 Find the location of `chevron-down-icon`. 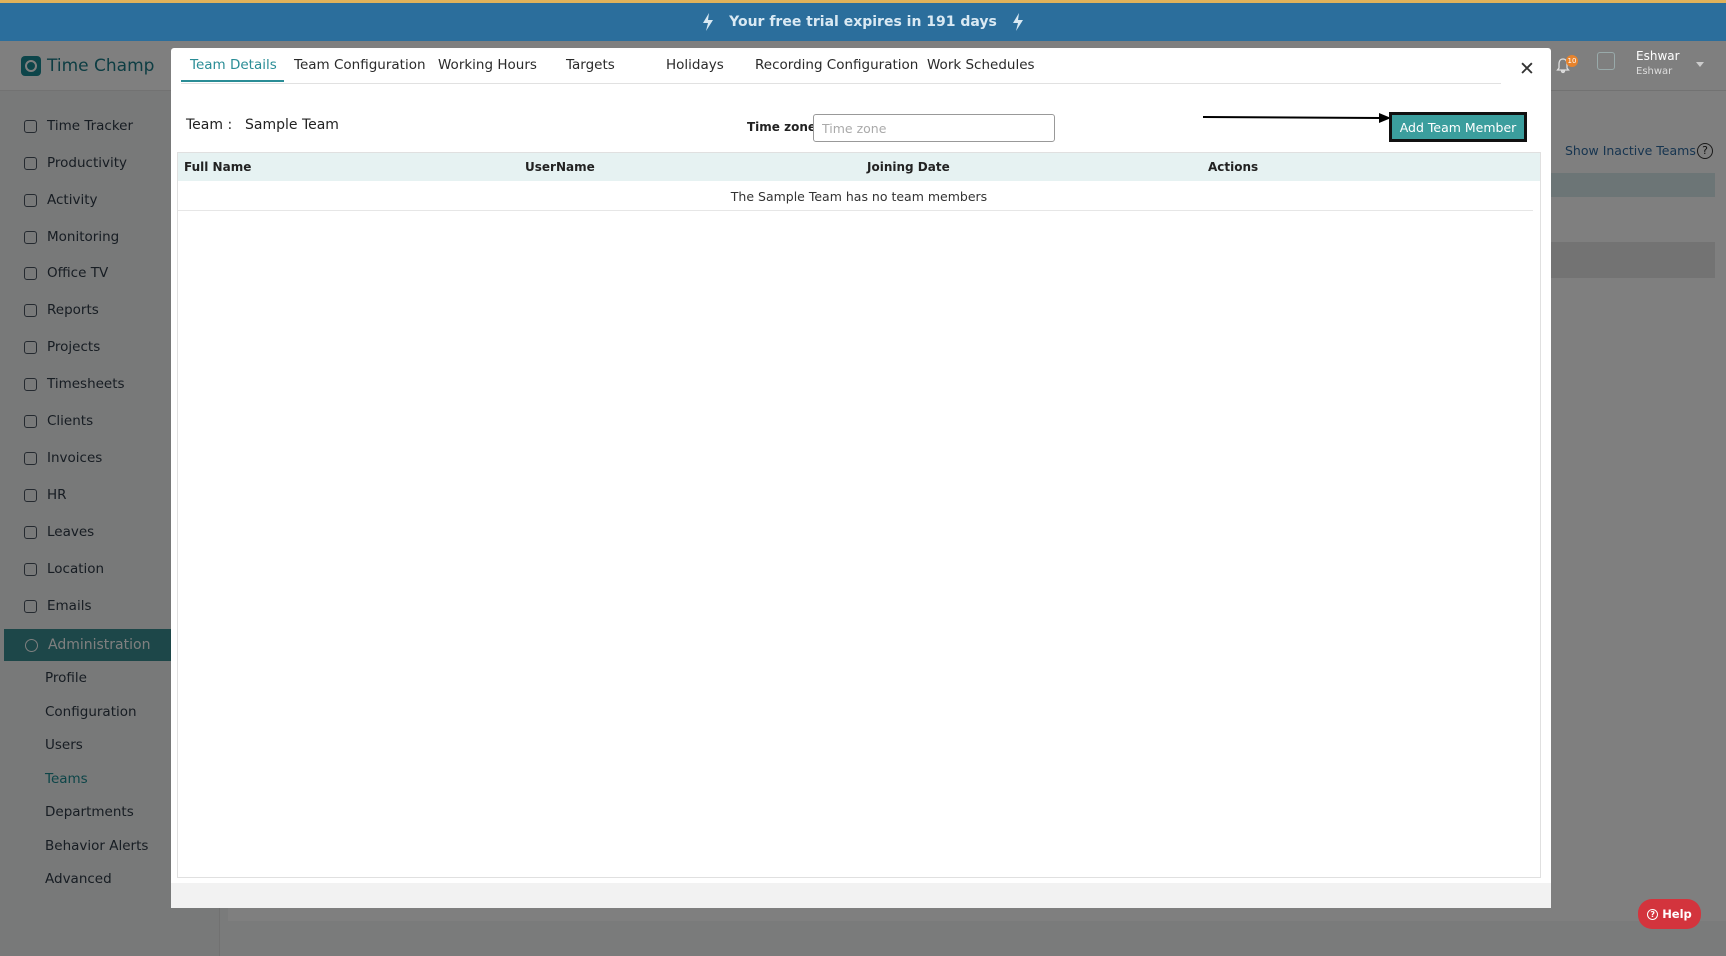

chevron-down-icon is located at coordinates (1700, 64).